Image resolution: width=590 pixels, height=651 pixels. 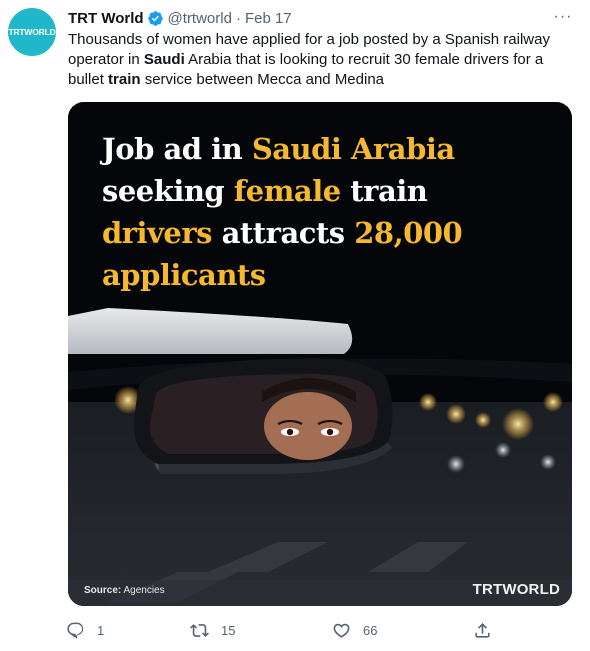 What do you see at coordinates (268, 18) in the screenshot?
I see `tweet-date: Feb 17` at bounding box center [268, 18].